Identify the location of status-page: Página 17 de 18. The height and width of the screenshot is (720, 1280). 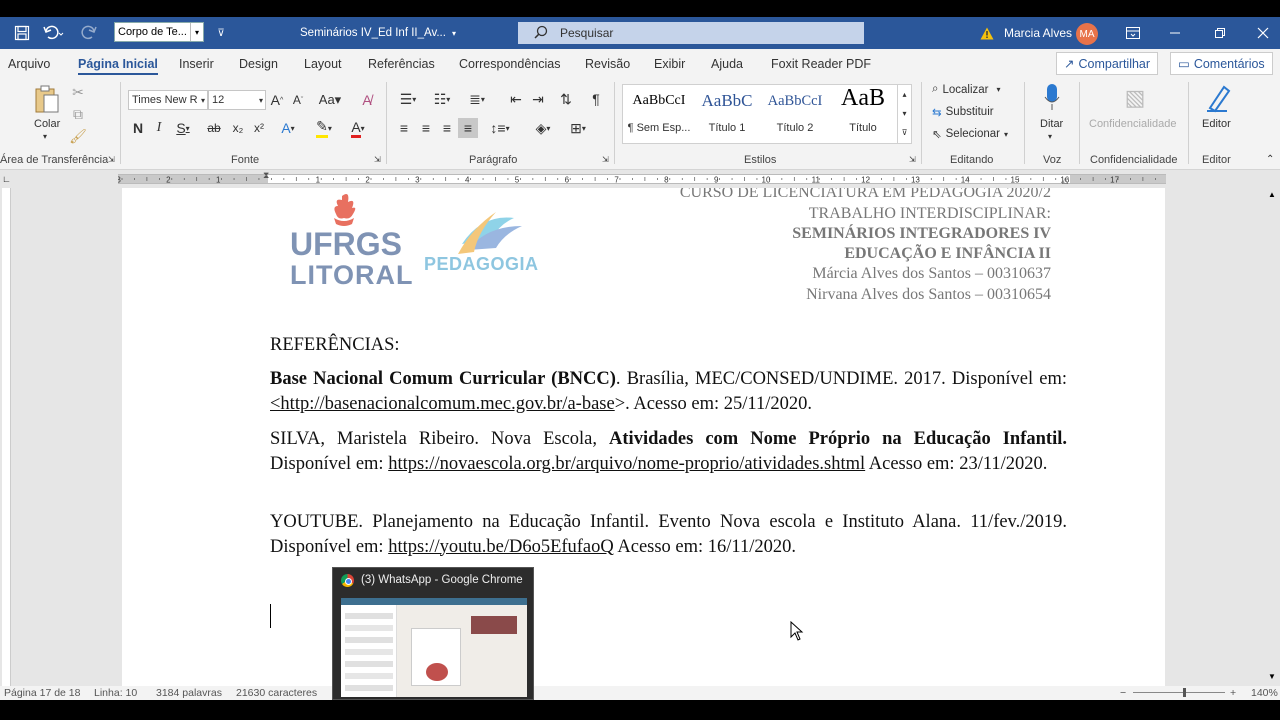
(42, 693).